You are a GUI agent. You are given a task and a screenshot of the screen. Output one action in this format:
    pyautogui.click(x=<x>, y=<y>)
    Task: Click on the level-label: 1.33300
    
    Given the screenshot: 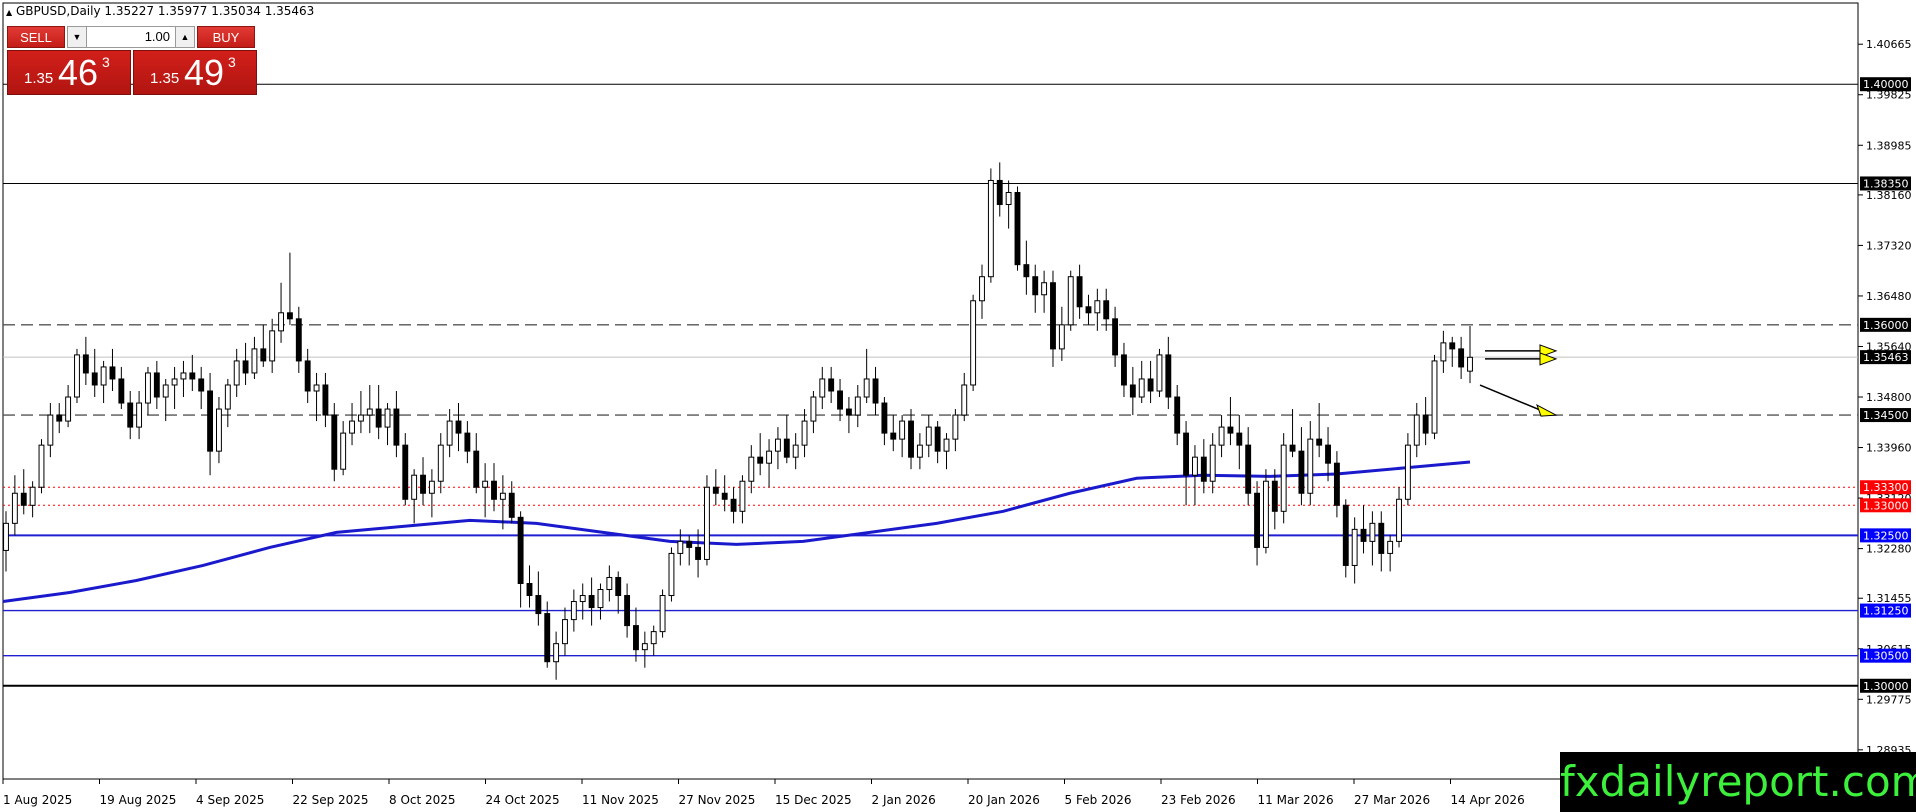 What is the action you would take?
    pyautogui.click(x=1886, y=487)
    